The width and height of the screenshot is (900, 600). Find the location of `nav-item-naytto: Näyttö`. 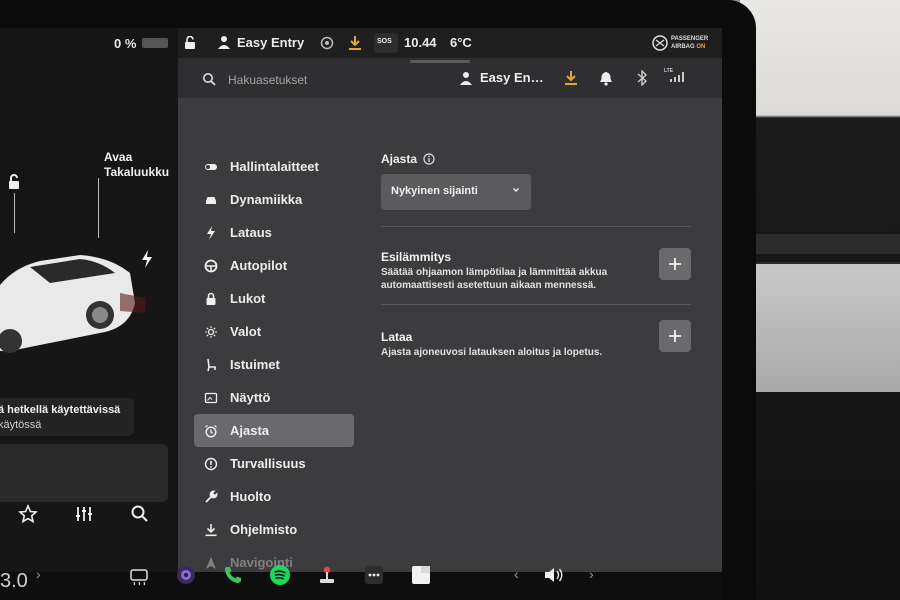

nav-item-naytto: Näyttö is located at coordinates (274, 397).